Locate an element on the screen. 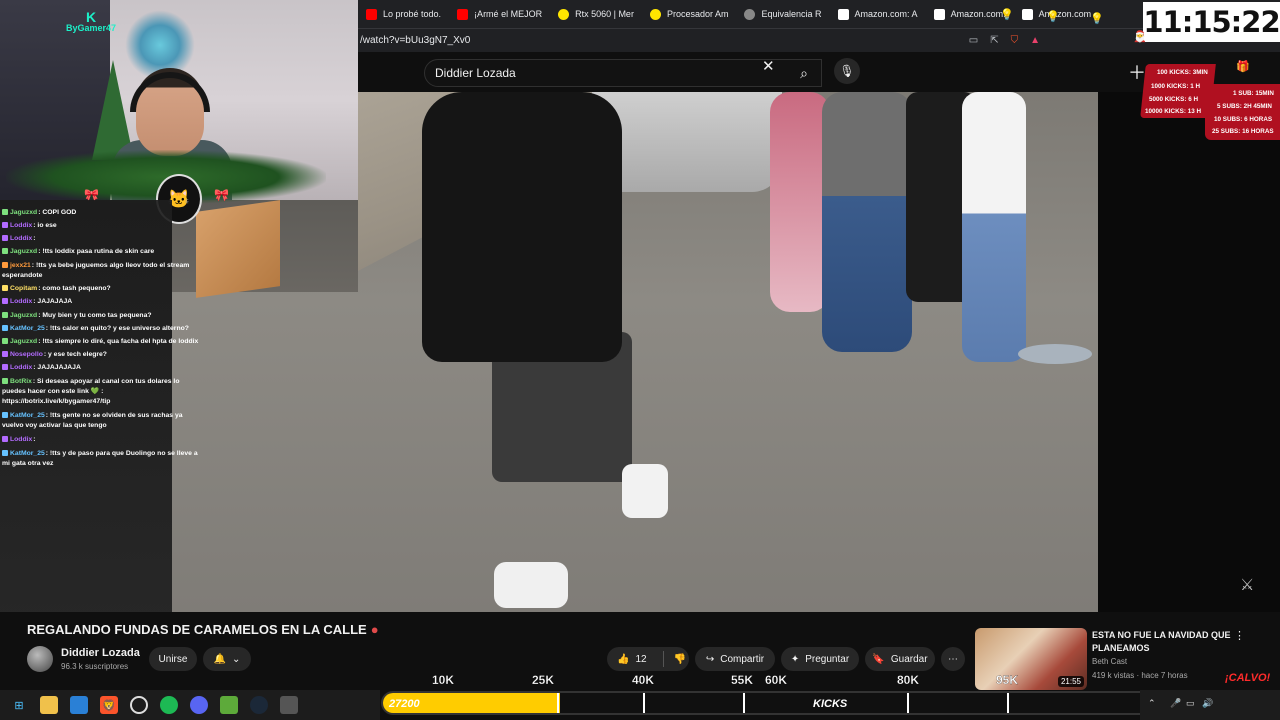 The image size is (1280, 720). bookmark-3: Procesador Am is located at coordinates (689, 14).